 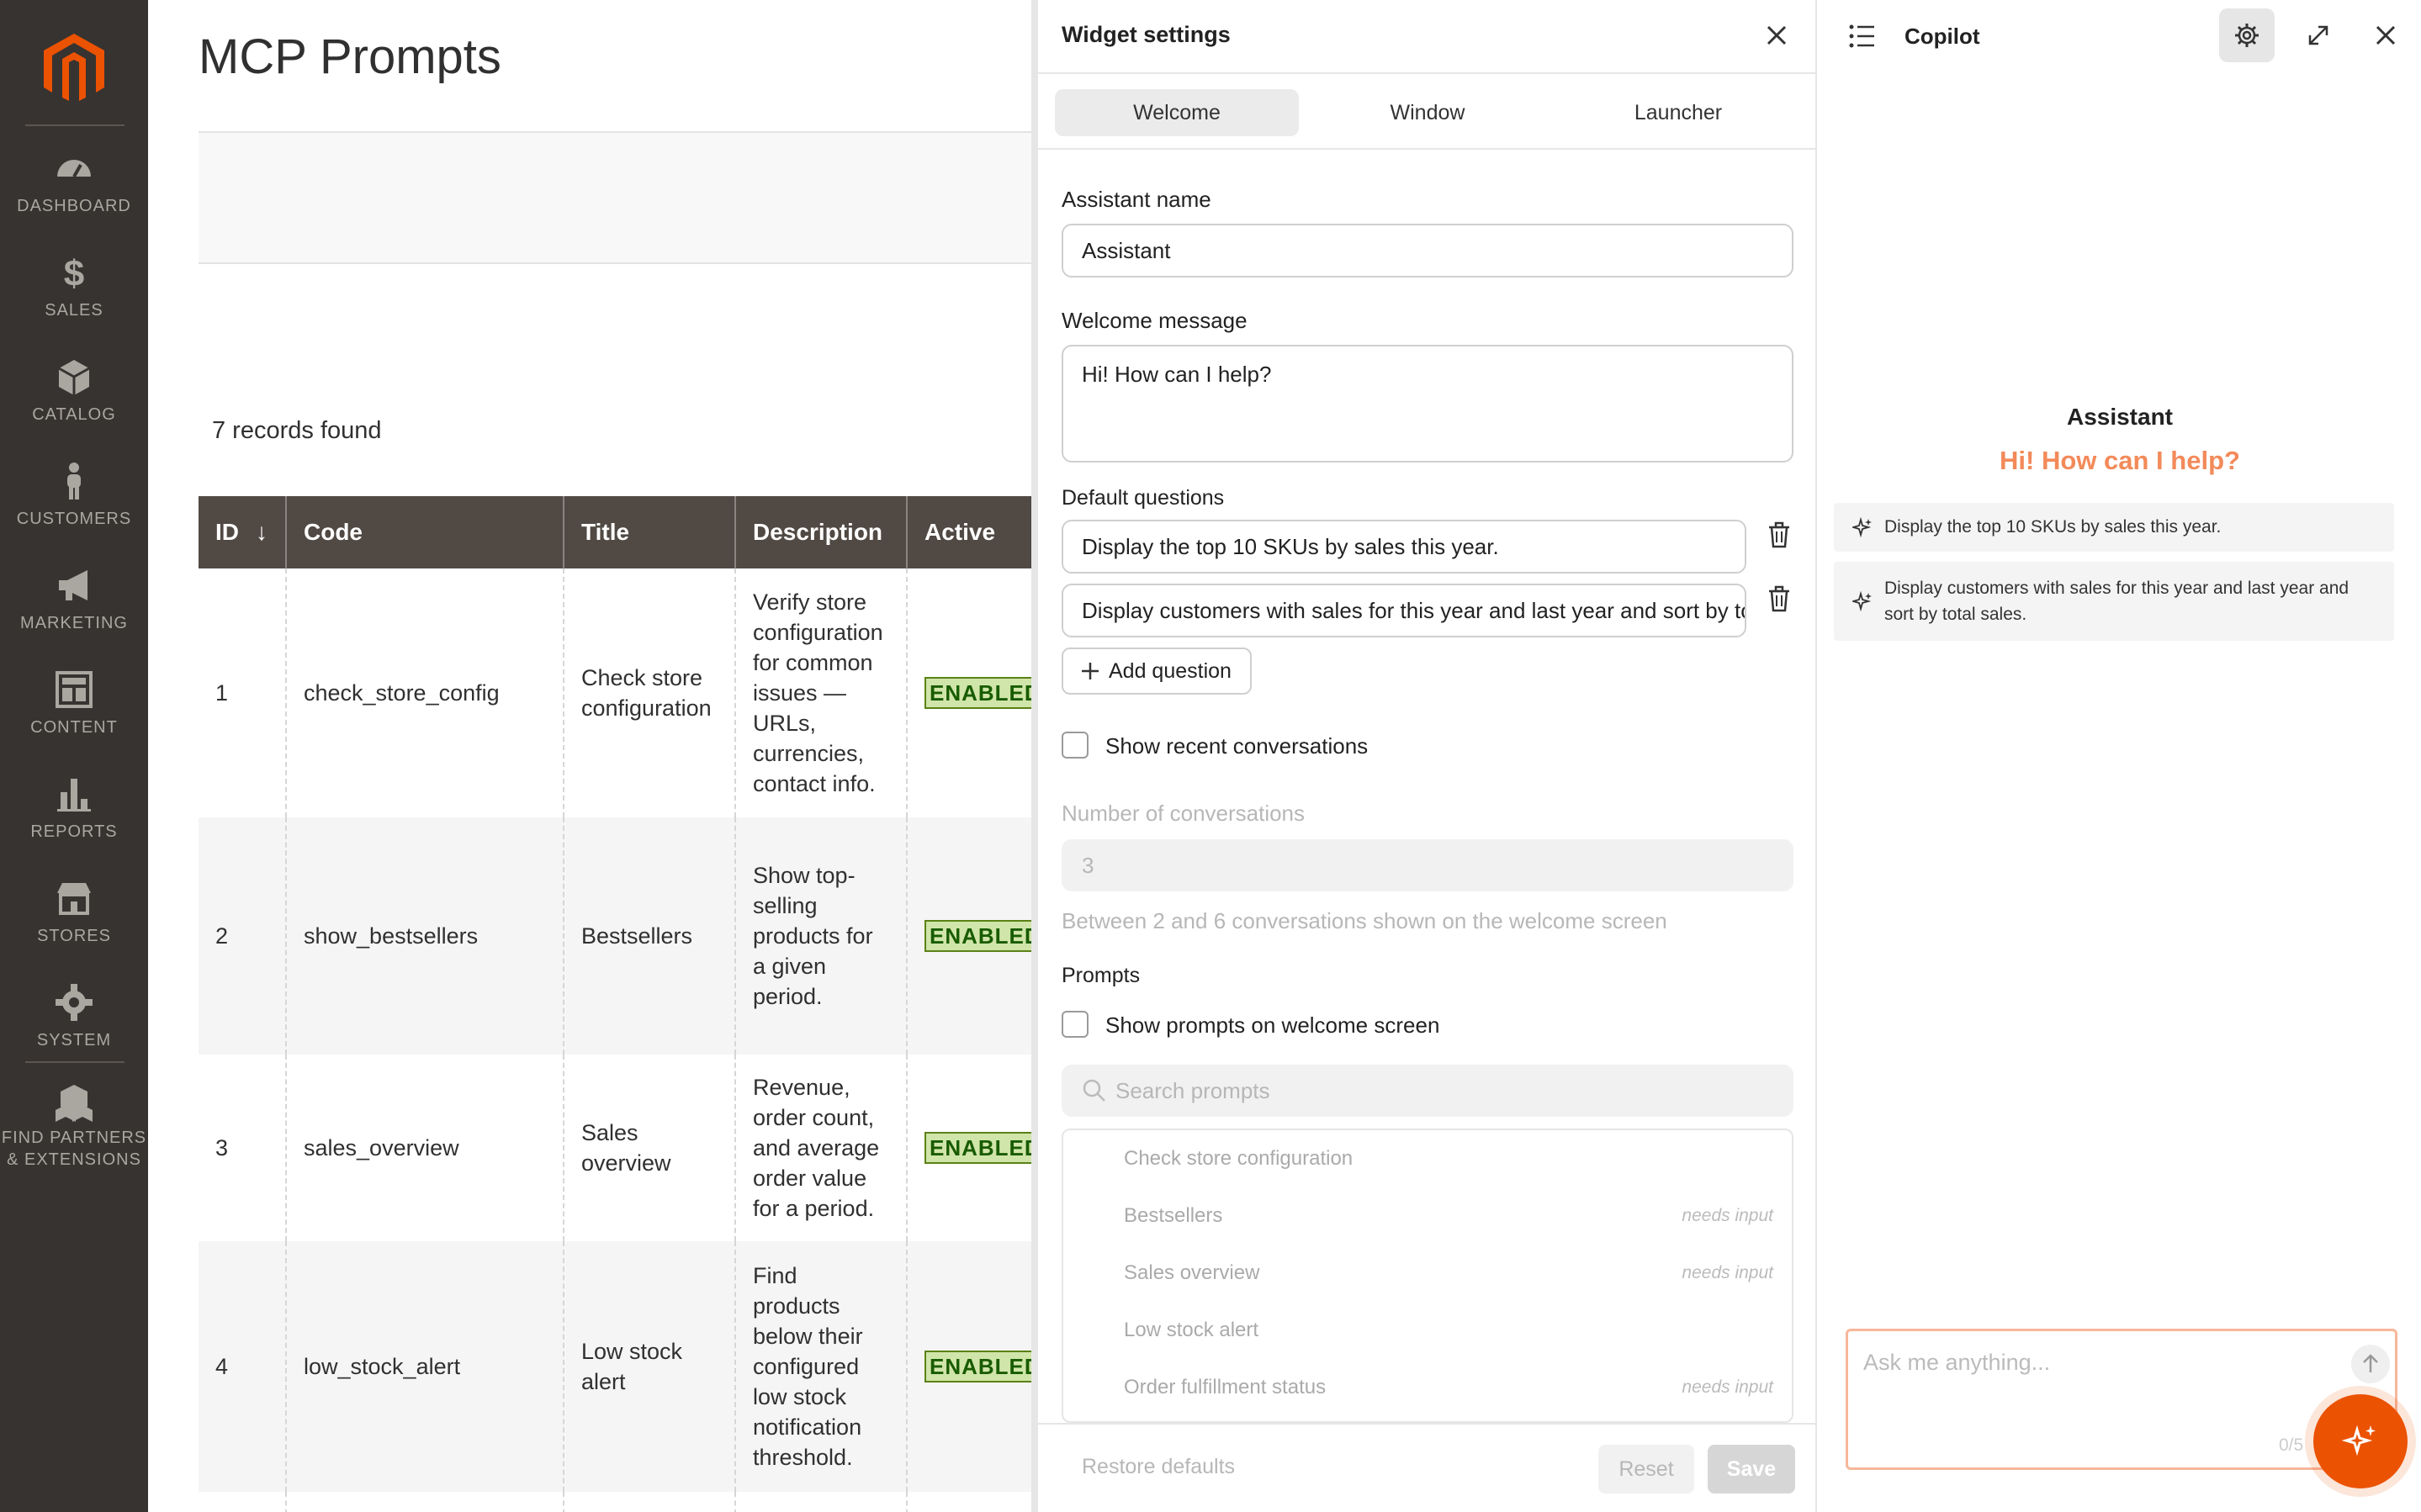 I want to click on prompt-item: Order fulfillment status needs input, so click(x=1428, y=1387).